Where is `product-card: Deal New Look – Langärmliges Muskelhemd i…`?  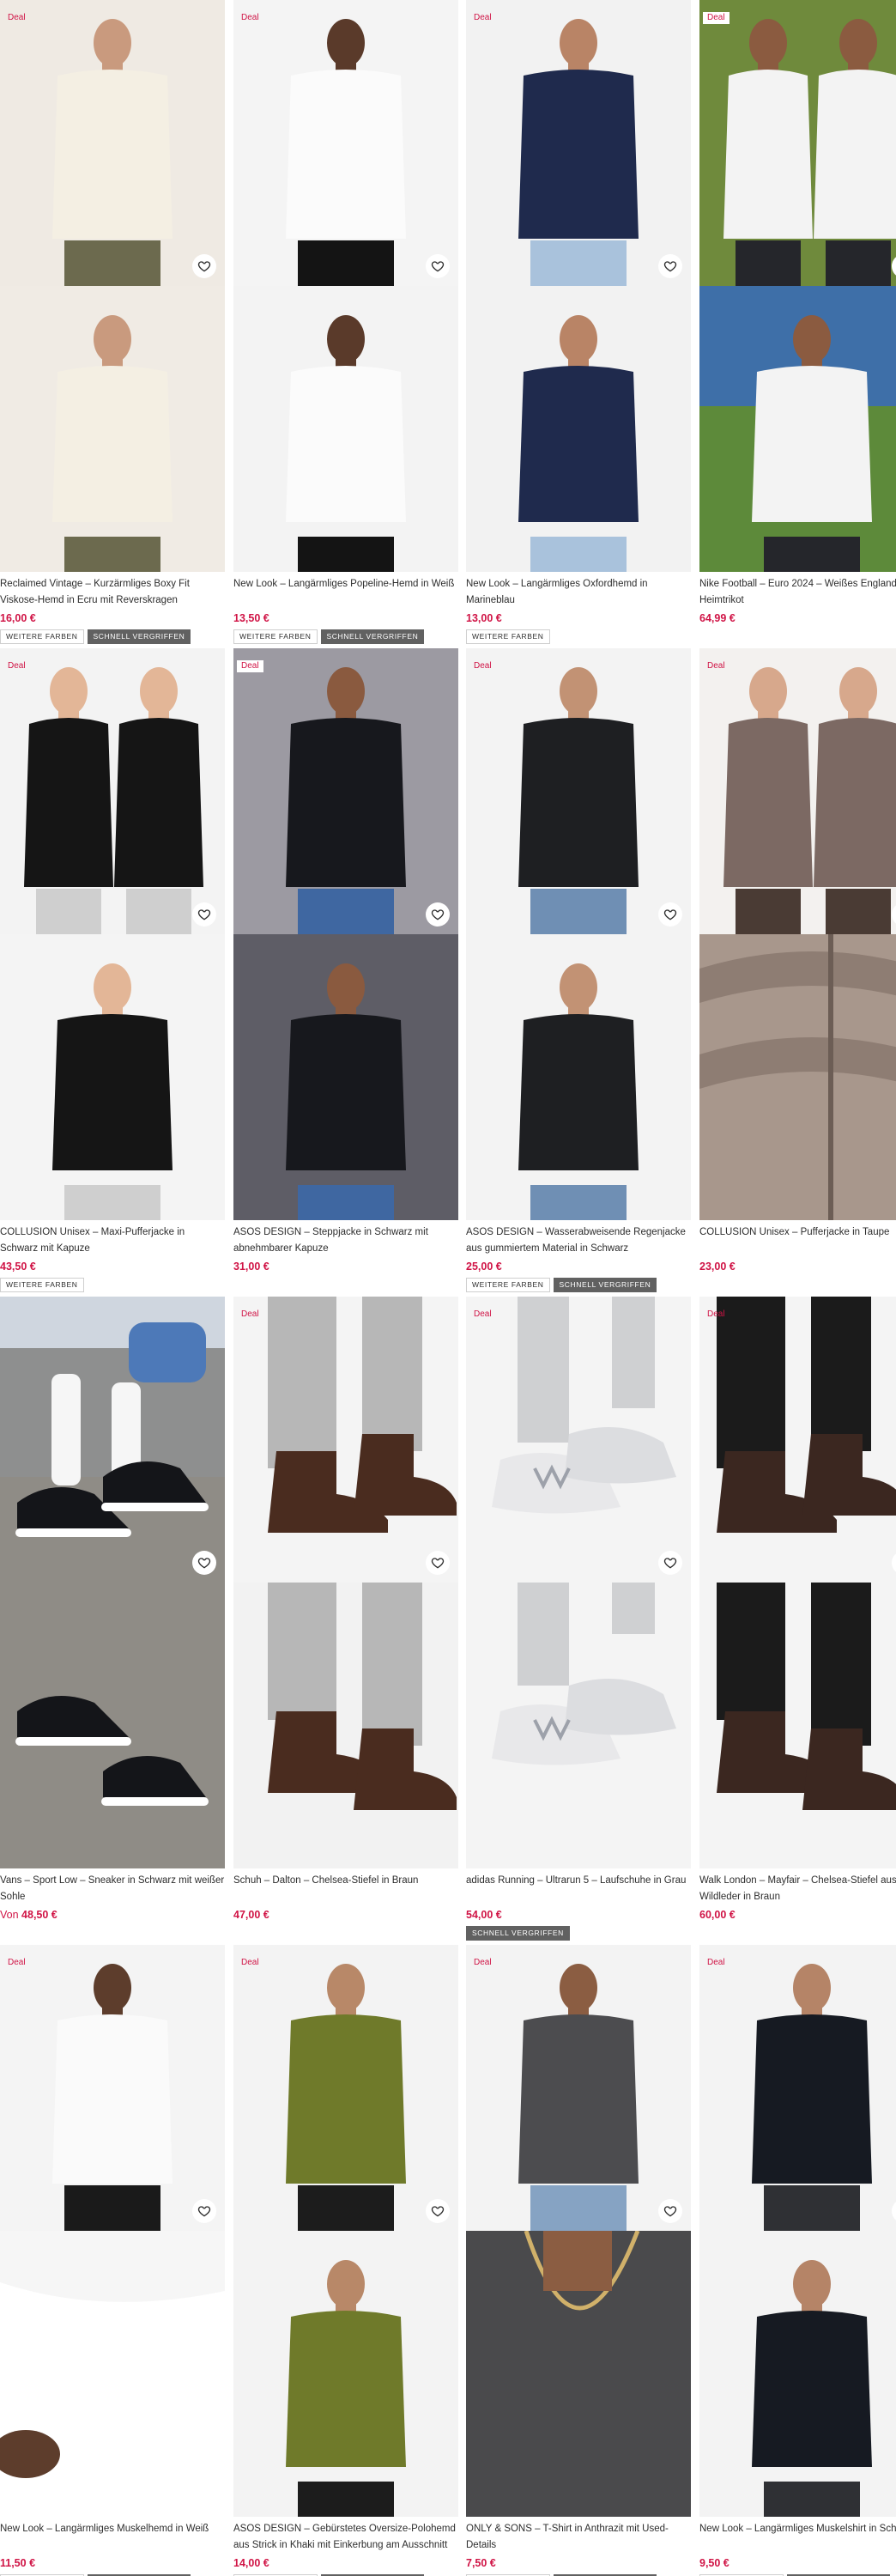
product-card: Deal New Look – Langärmliges Muskelhemd i… is located at coordinates (112, 2260).